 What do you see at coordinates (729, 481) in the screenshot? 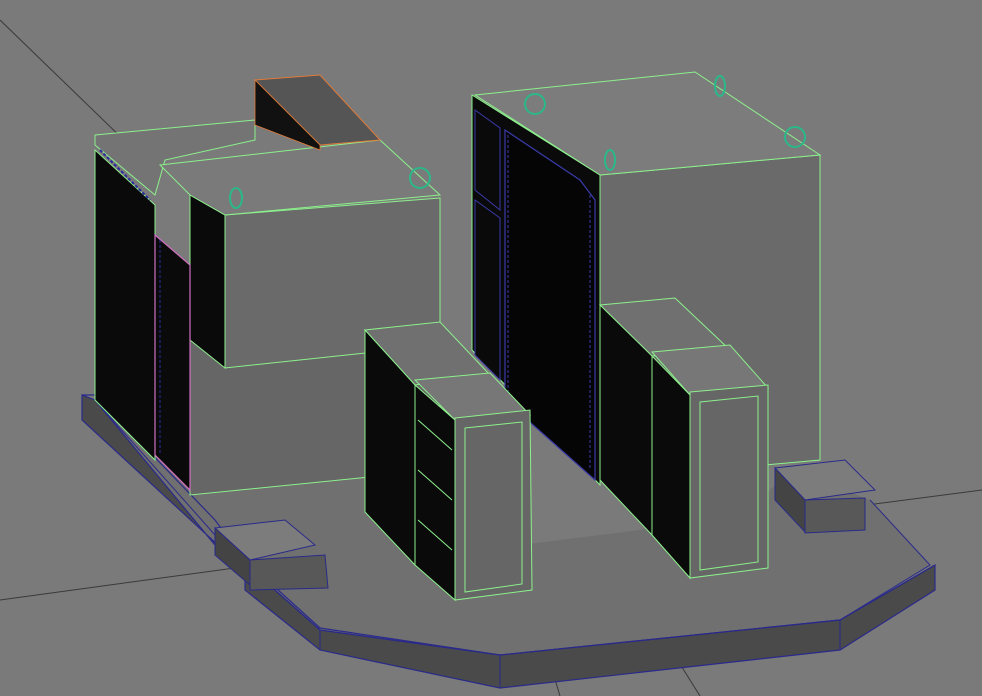
I see `cabinet-right-front` at bounding box center [729, 481].